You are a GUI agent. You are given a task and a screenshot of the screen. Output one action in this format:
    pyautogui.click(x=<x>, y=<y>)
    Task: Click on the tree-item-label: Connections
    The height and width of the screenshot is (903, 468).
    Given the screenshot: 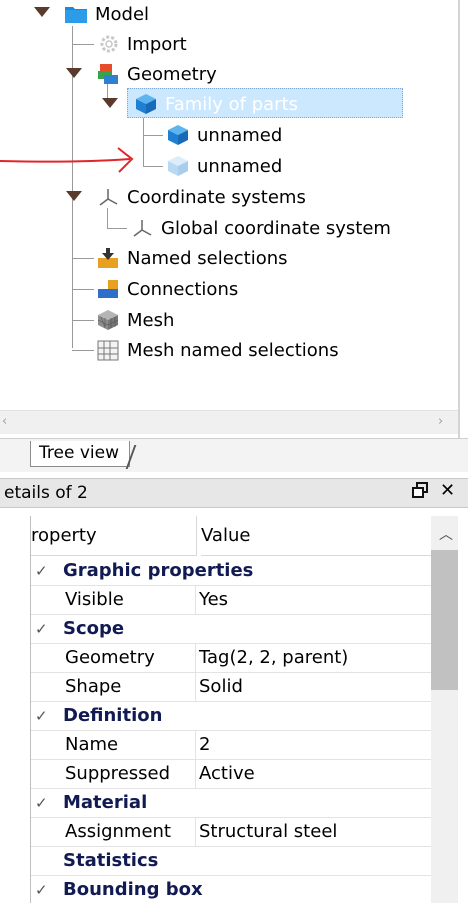 What is the action you would take?
    pyautogui.click(x=183, y=289)
    